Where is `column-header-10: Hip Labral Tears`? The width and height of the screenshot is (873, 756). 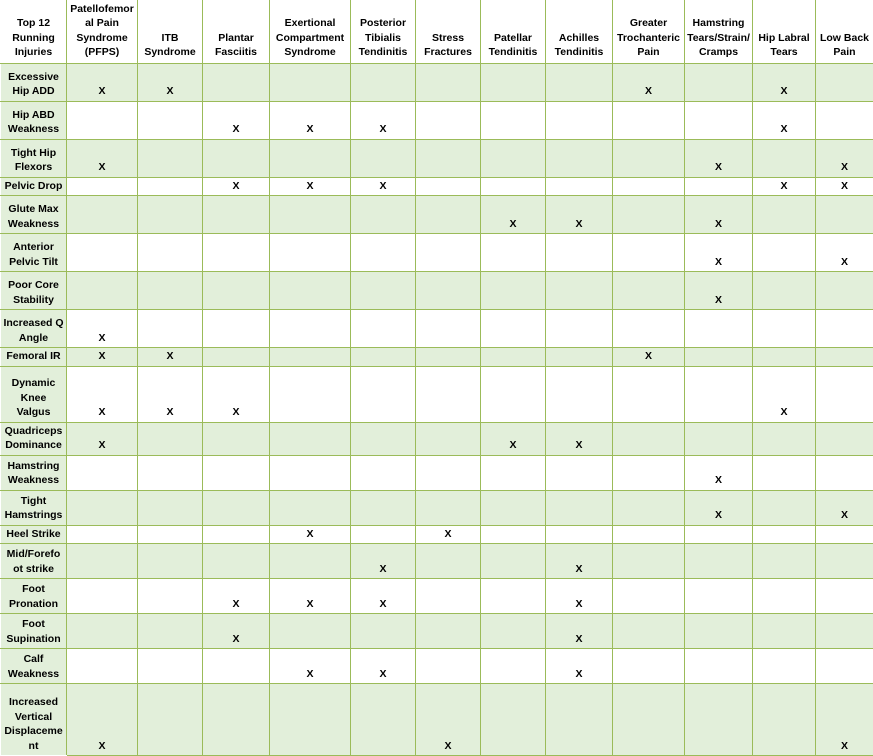 column-header-10: Hip Labral Tears is located at coordinates (784, 32).